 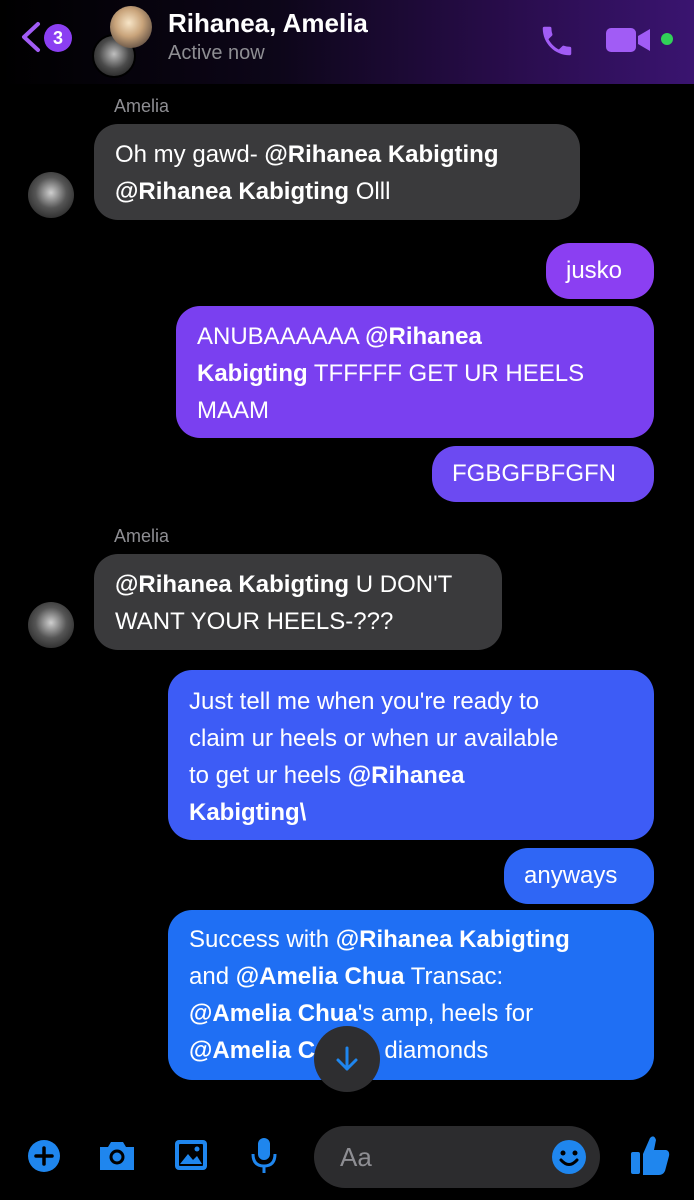 I want to click on message-line: claim ur heels or when ur available, so click(x=374, y=738).